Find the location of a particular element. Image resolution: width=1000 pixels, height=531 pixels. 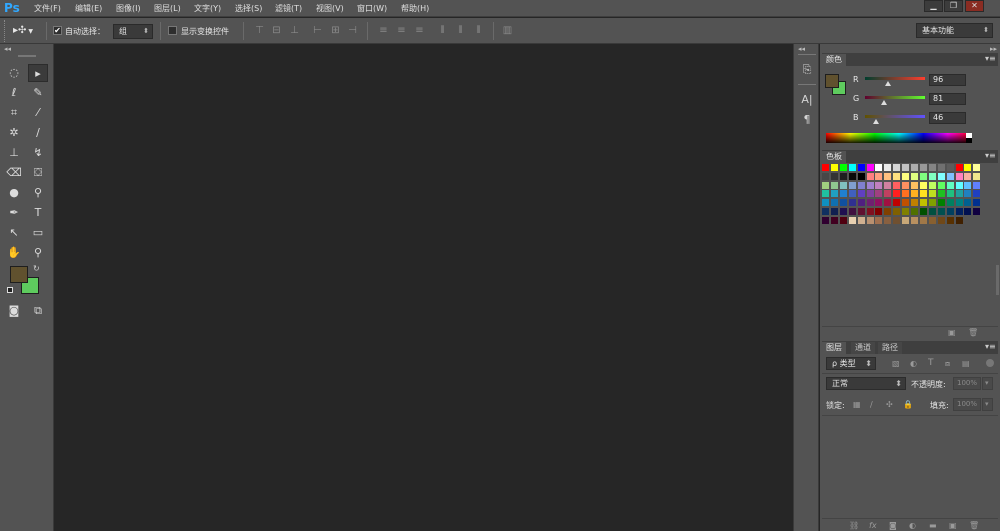

pen-tool-icon: ✒ is located at coordinates (14, 213).